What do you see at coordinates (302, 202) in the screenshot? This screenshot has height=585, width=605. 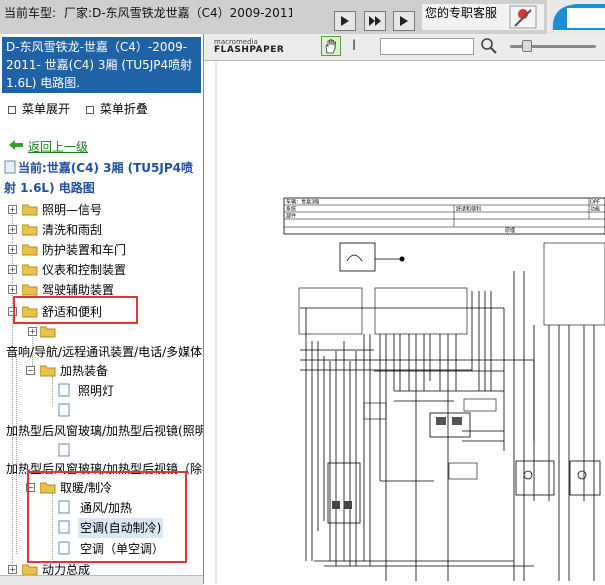 I see `diagram-vehicle-label: 车辆：世嘉3厢` at bounding box center [302, 202].